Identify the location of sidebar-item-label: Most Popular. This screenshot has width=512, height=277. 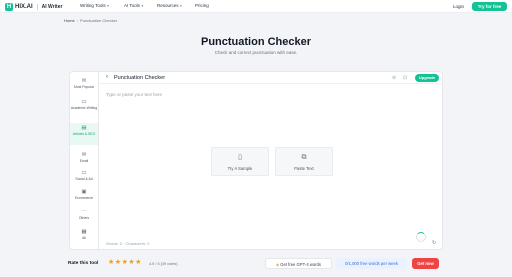
(84, 86).